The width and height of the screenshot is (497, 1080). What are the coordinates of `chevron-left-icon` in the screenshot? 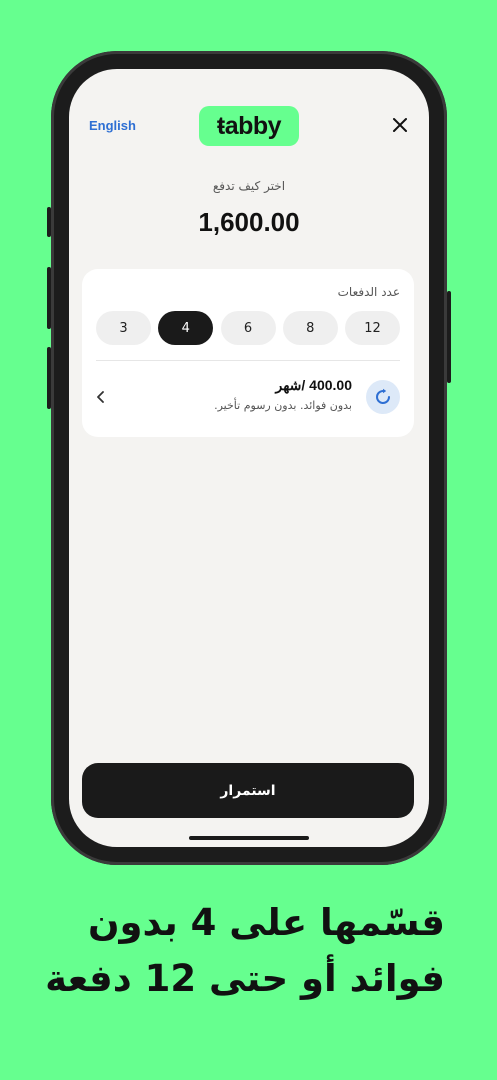 It's located at (100, 397).